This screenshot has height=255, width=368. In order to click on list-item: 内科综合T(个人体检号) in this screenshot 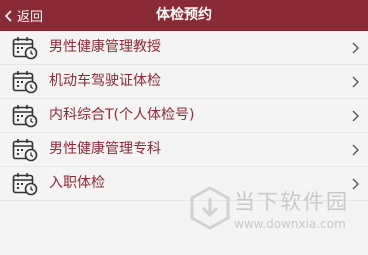, I will do `click(184, 116)`.